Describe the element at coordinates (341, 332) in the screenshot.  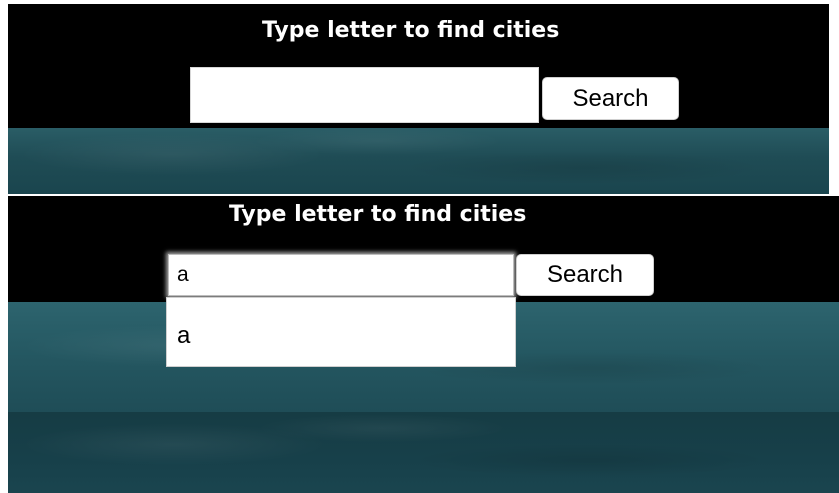
I see `autocomplete-dropdown: a` at that location.